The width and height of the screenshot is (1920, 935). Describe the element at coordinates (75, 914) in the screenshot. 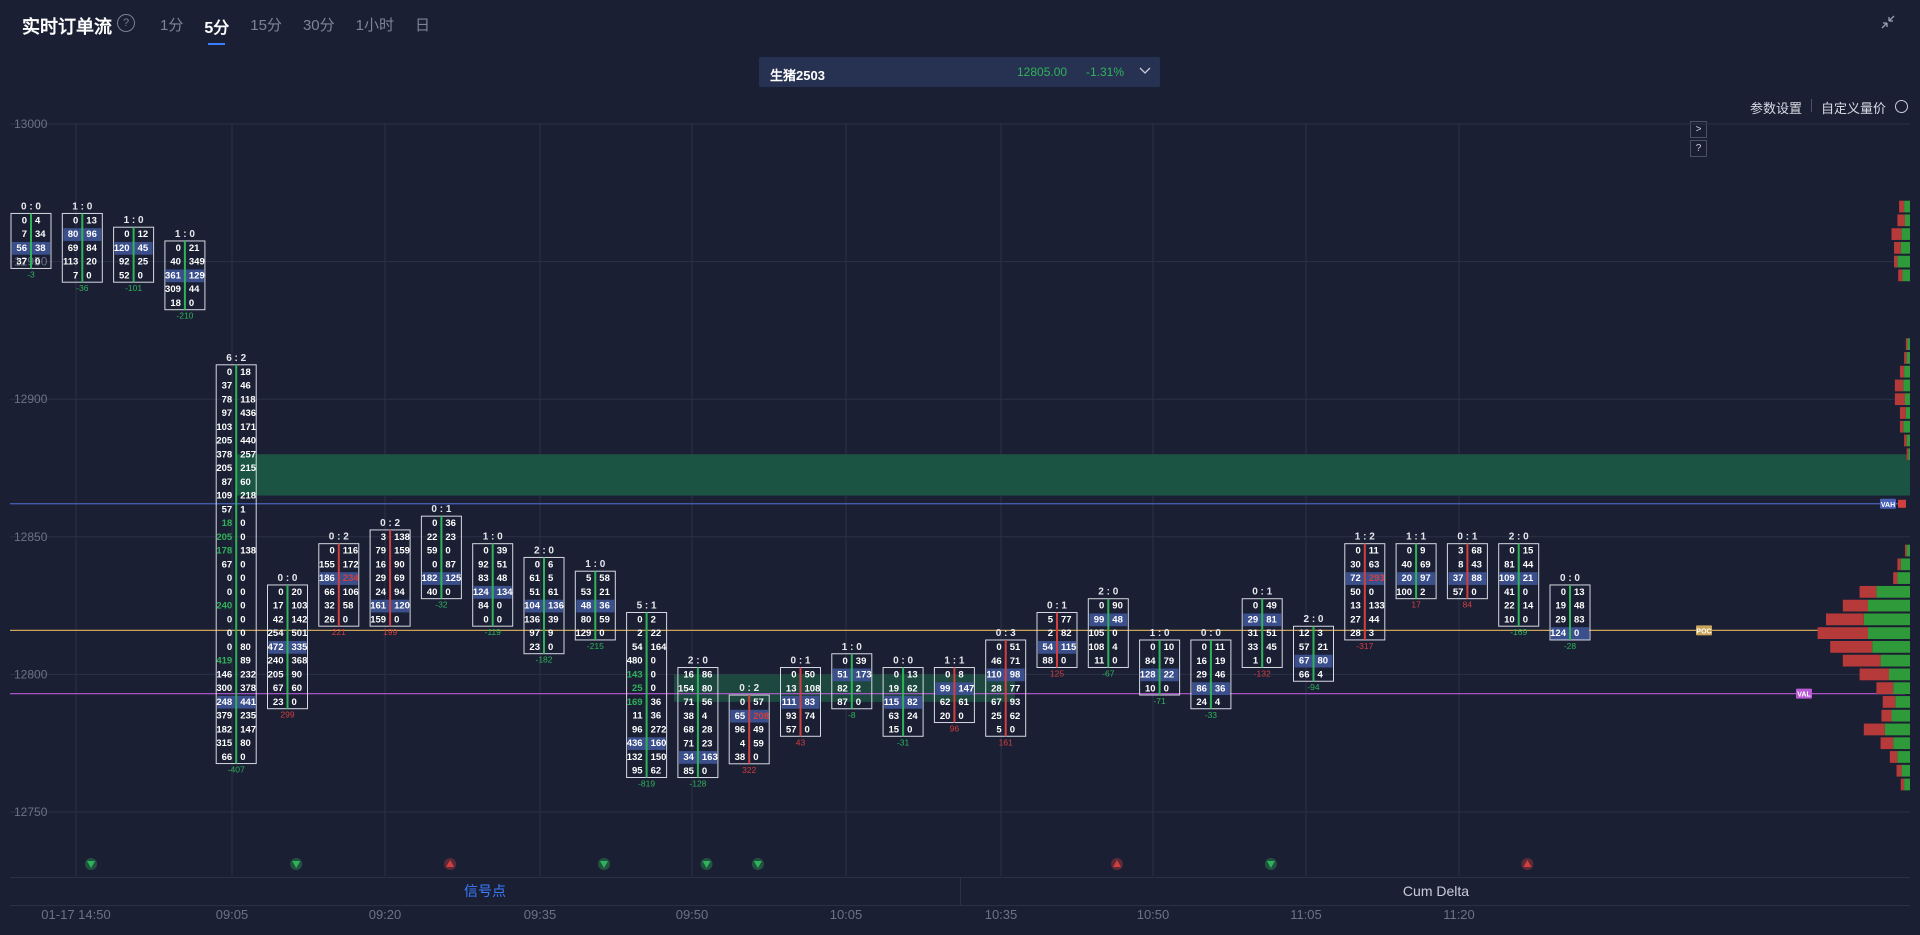

I see `x-tick-label: 01-17 14:50` at that location.